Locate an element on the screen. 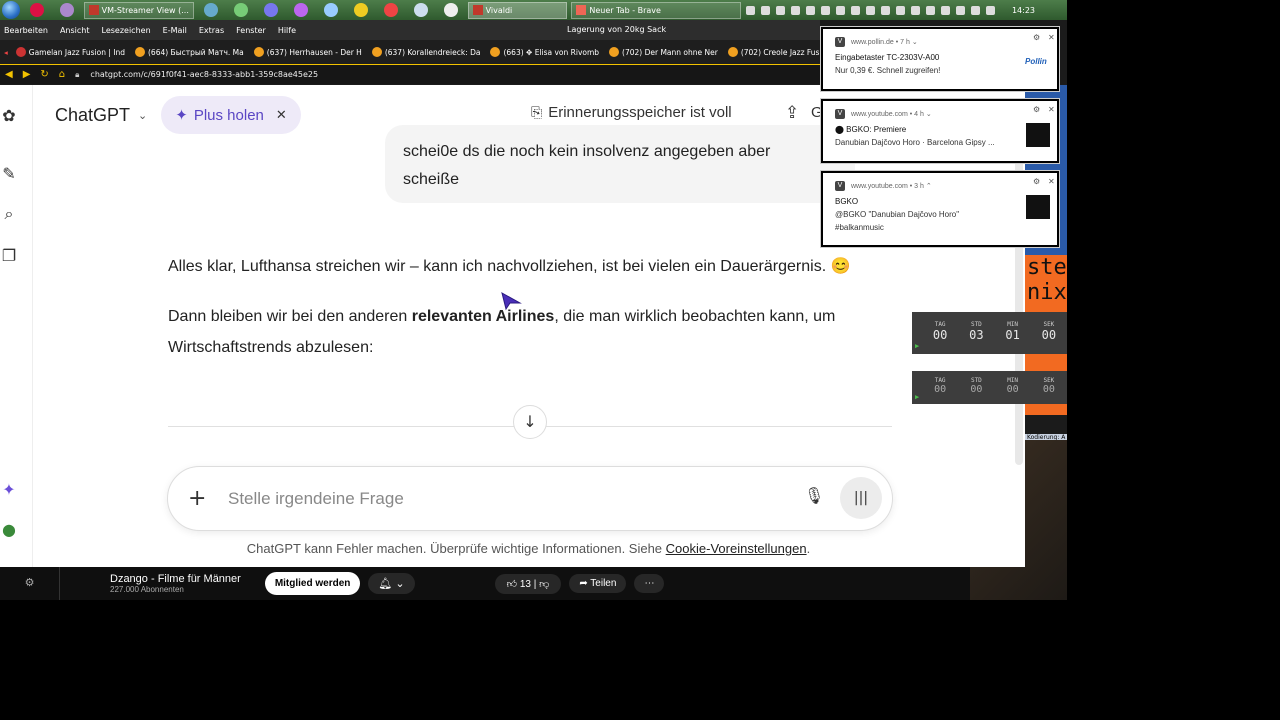 The image size is (1280, 720). menu-bookmarks: Lesezeichen is located at coordinates (126, 30).